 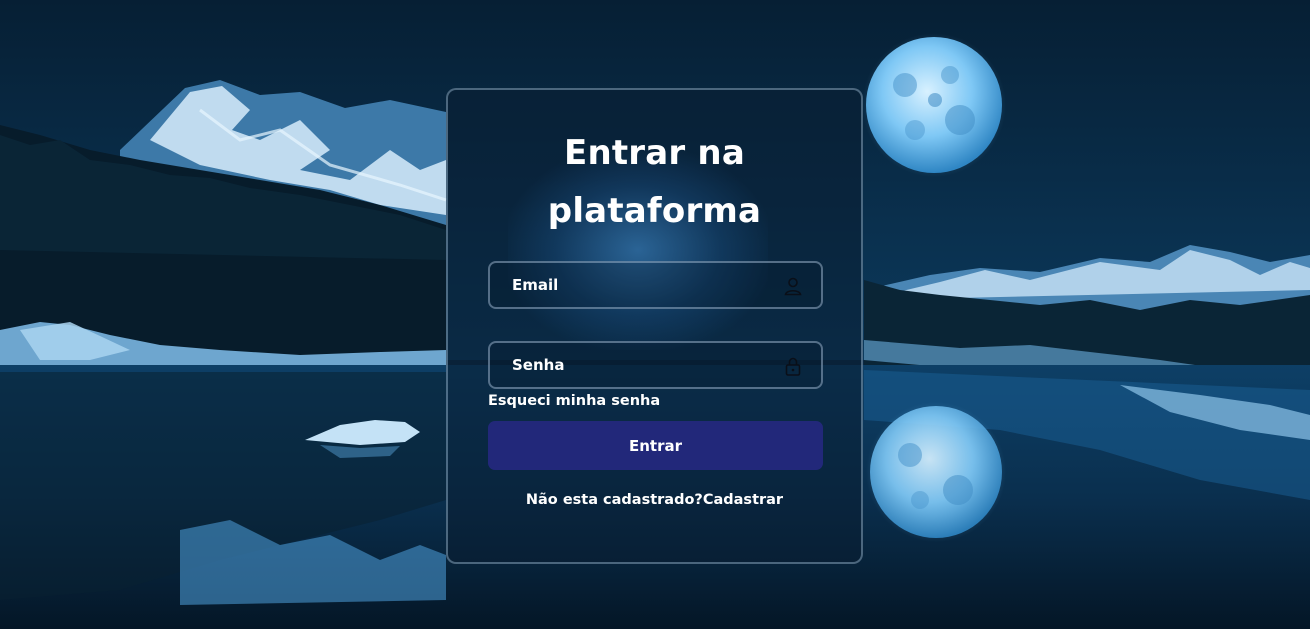 What do you see at coordinates (793, 366) in the screenshot?
I see `lock-icon` at bounding box center [793, 366].